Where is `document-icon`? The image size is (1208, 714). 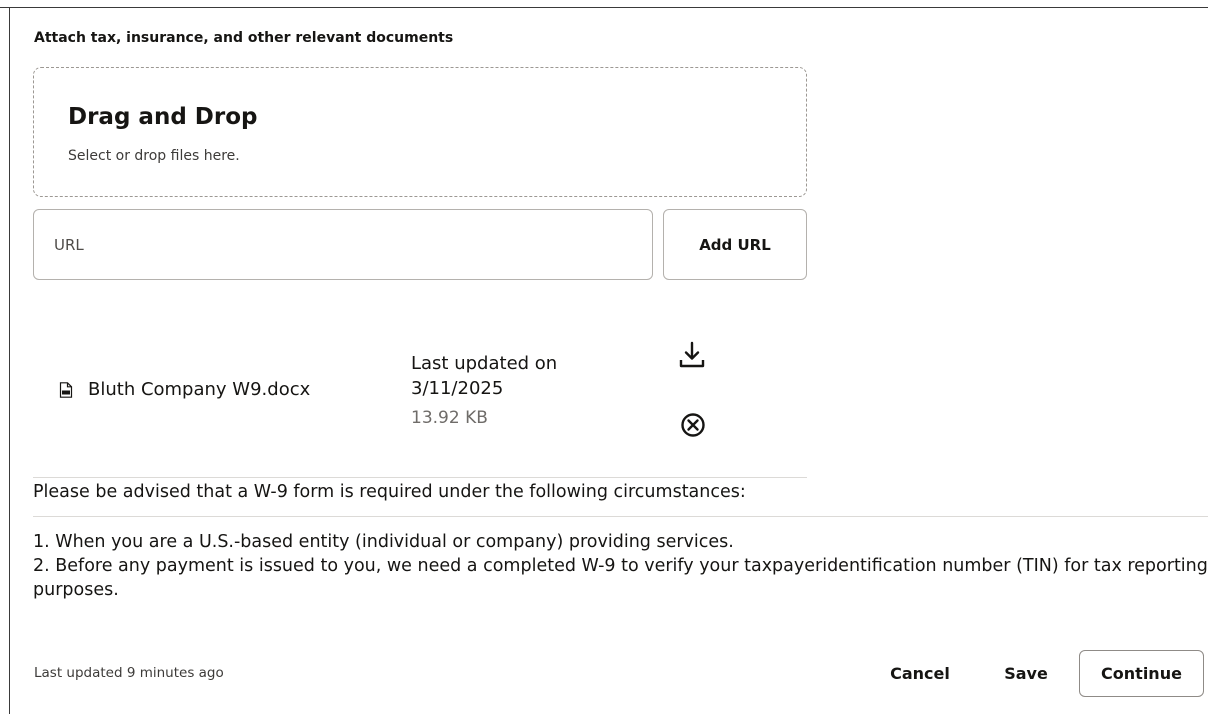
document-icon is located at coordinates (66, 390).